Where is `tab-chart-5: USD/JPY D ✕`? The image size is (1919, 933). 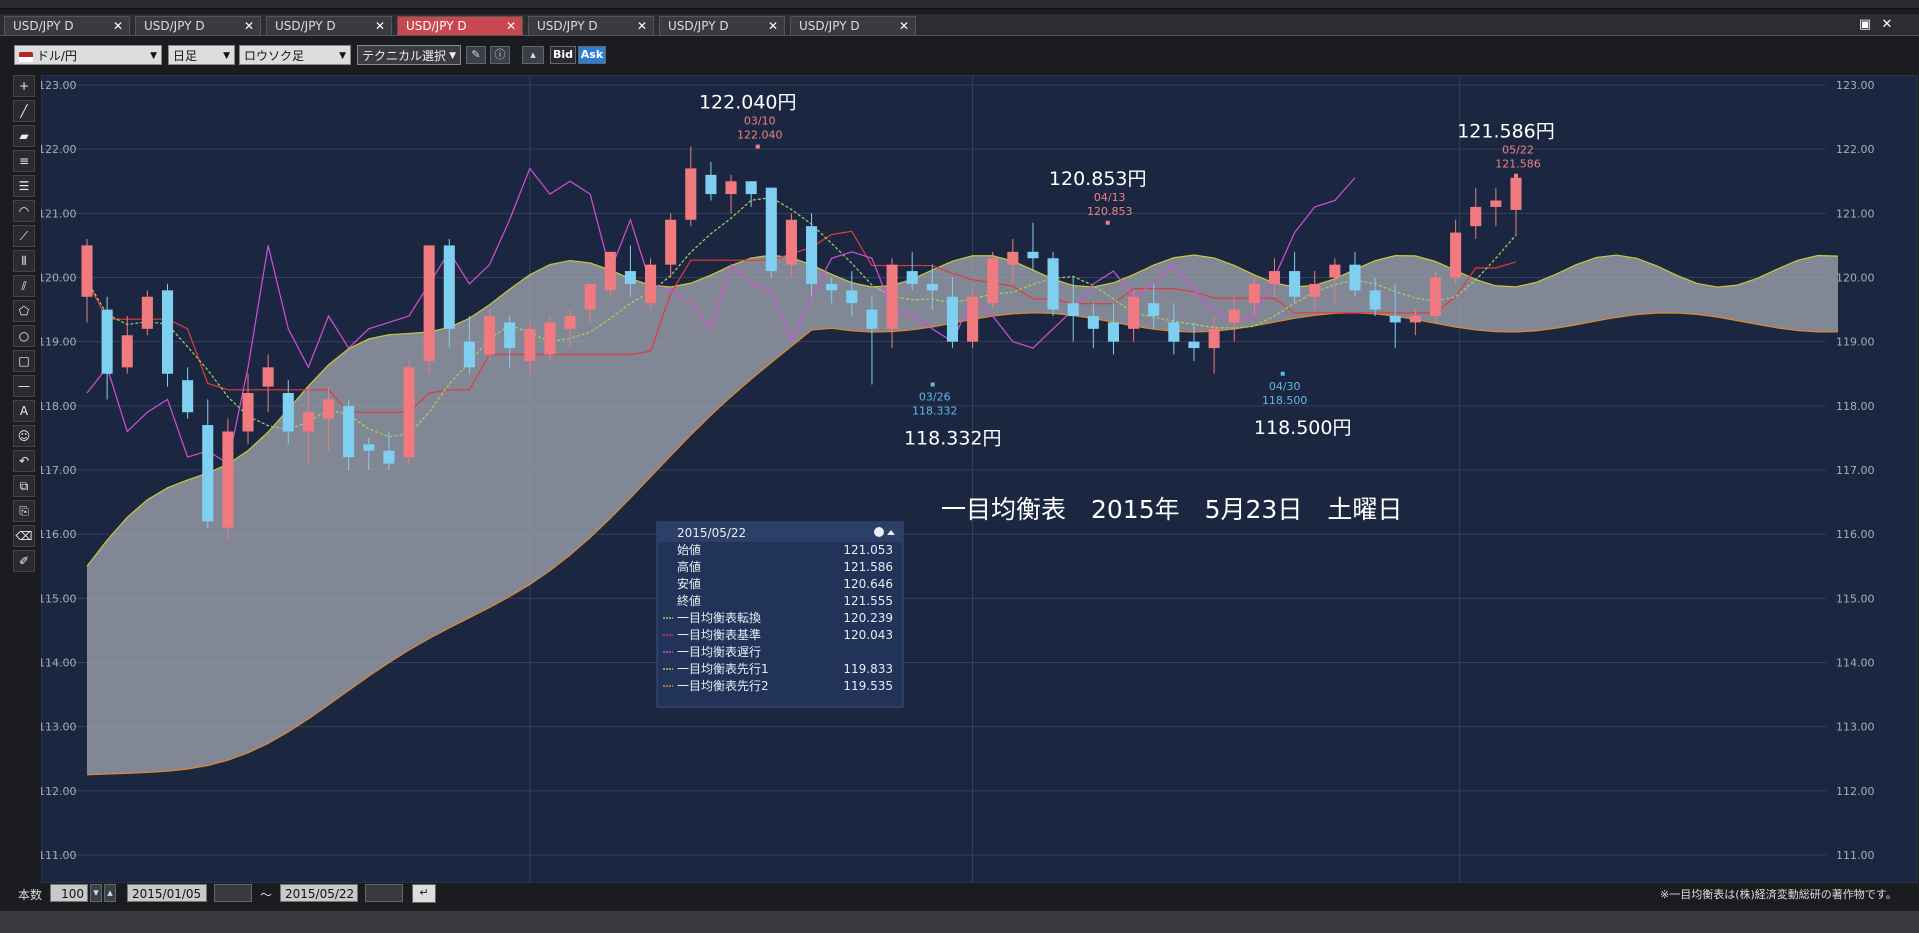 tab-chart-5: USD/JPY D ✕ is located at coordinates (591, 25).